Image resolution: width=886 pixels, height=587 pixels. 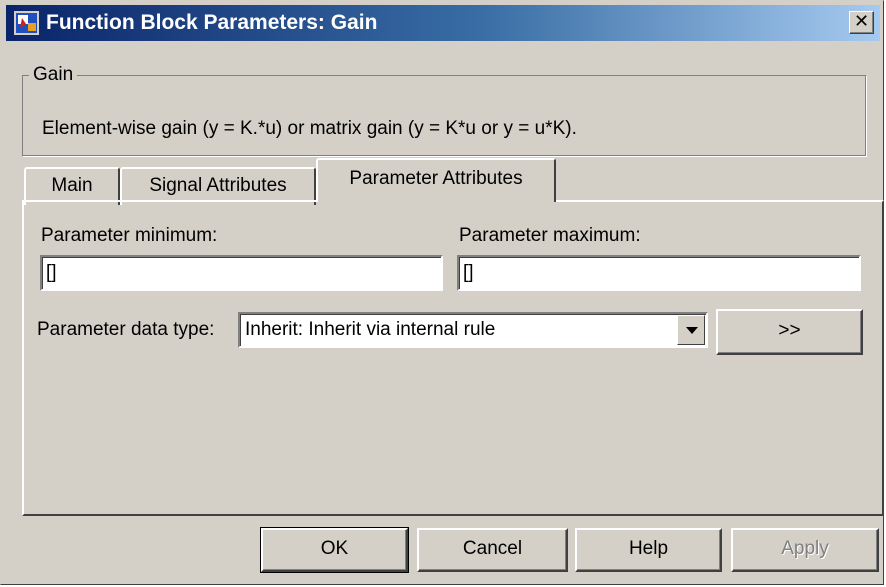 What do you see at coordinates (51, 272) in the screenshot?
I see `param-min-value: []` at bounding box center [51, 272].